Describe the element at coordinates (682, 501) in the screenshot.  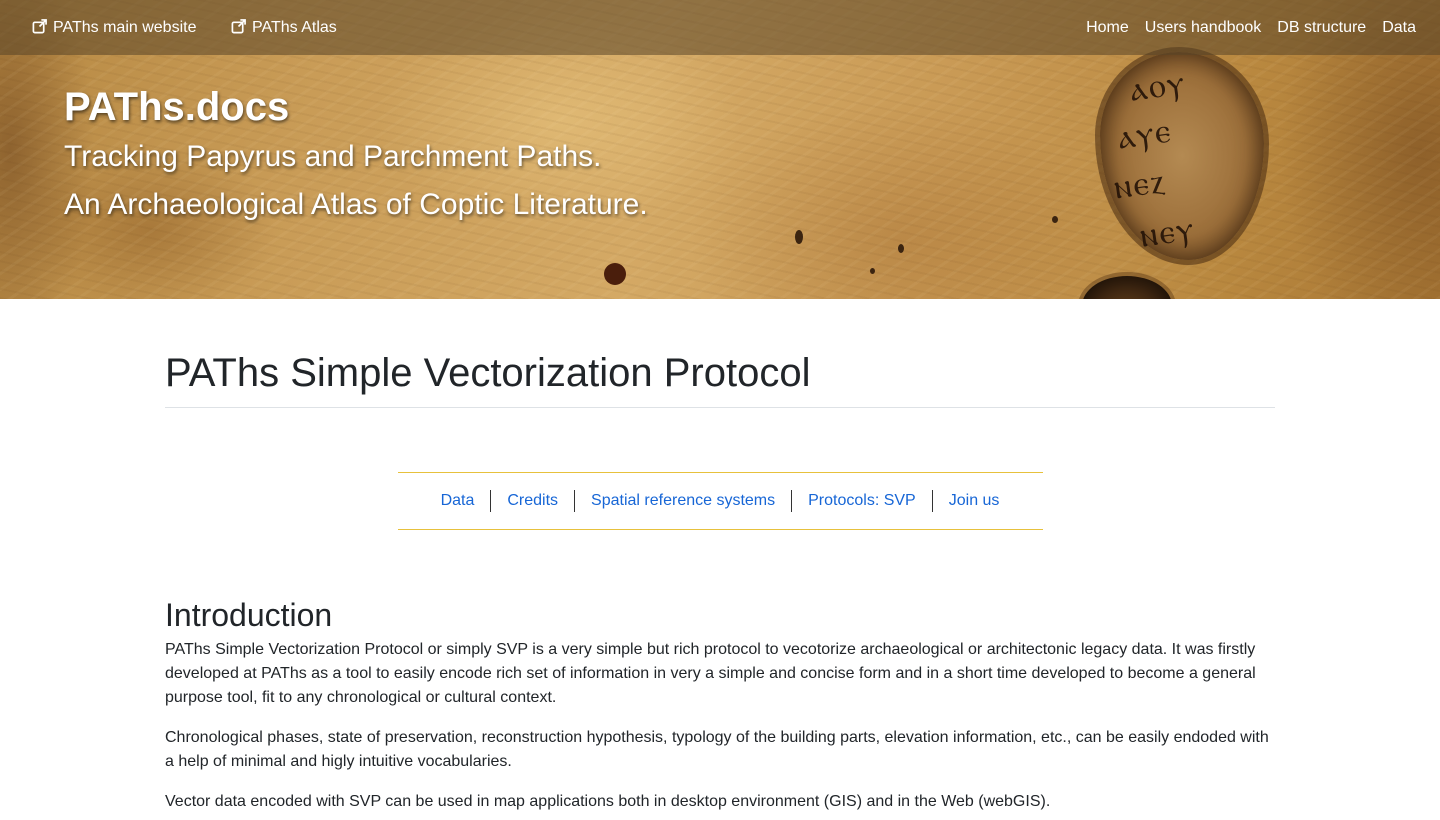
I see `subnav-spatial-reference-systems-link: Spatial reference systems` at that location.